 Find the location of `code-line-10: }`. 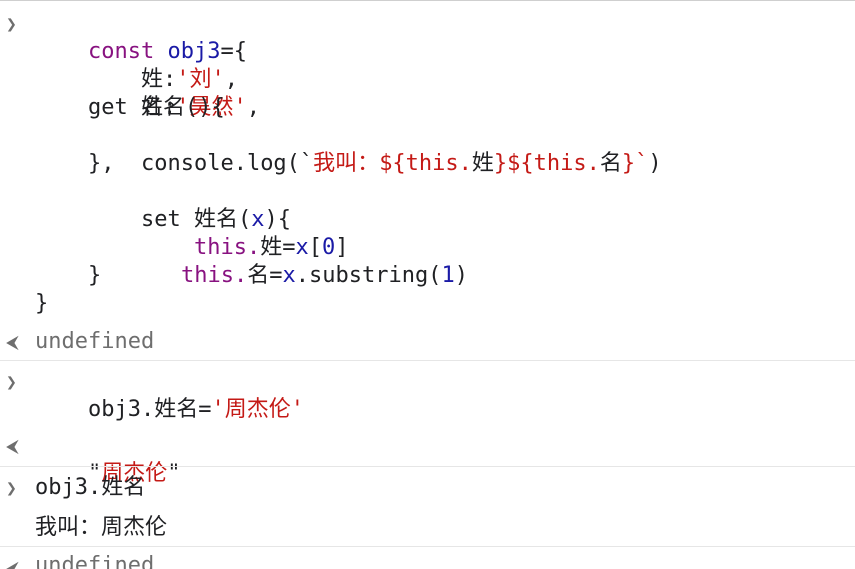

code-line-10: } is located at coordinates (95, 275).